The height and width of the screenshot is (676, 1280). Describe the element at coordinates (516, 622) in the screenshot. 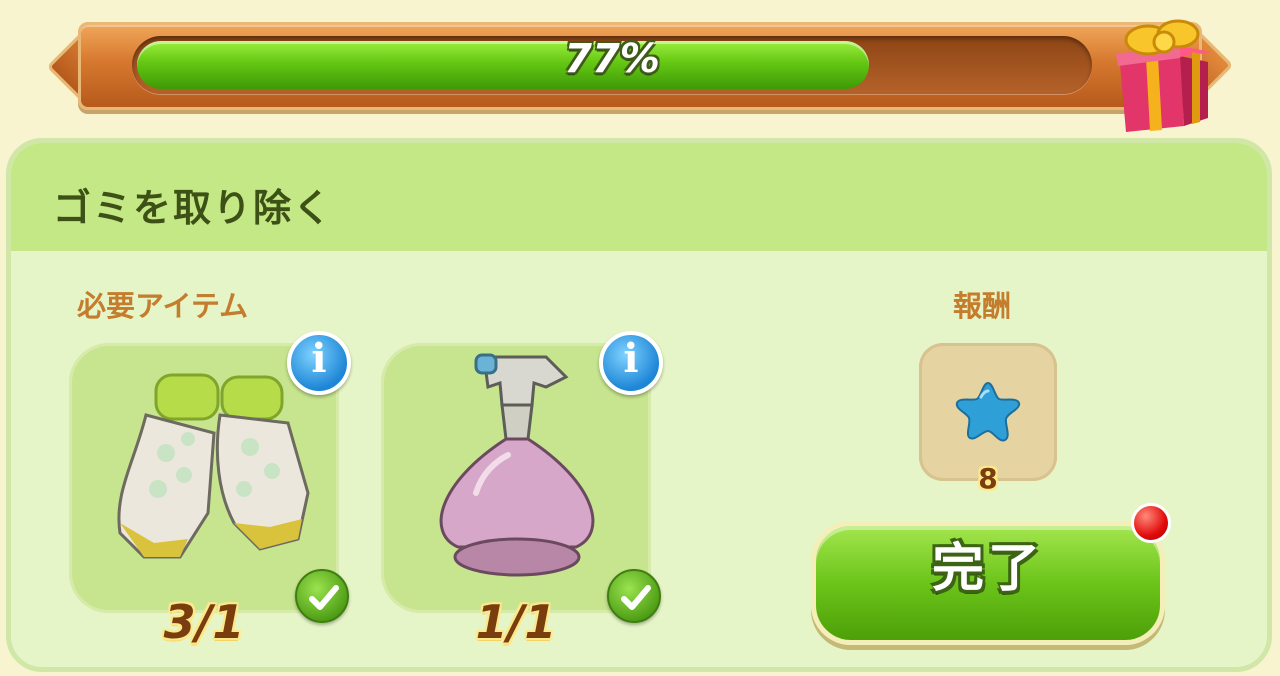

I see `item-count: 1/1` at that location.